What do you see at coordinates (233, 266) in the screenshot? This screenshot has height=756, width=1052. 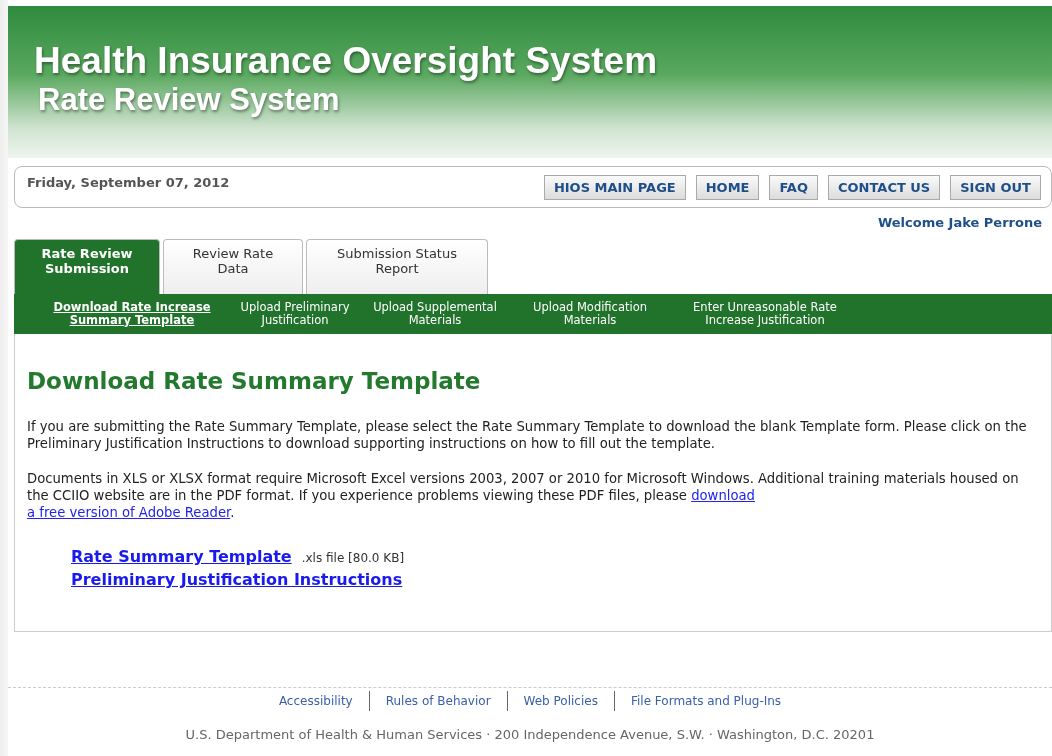 I see `tab: Review Rate Data` at bounding box center [233, 266].